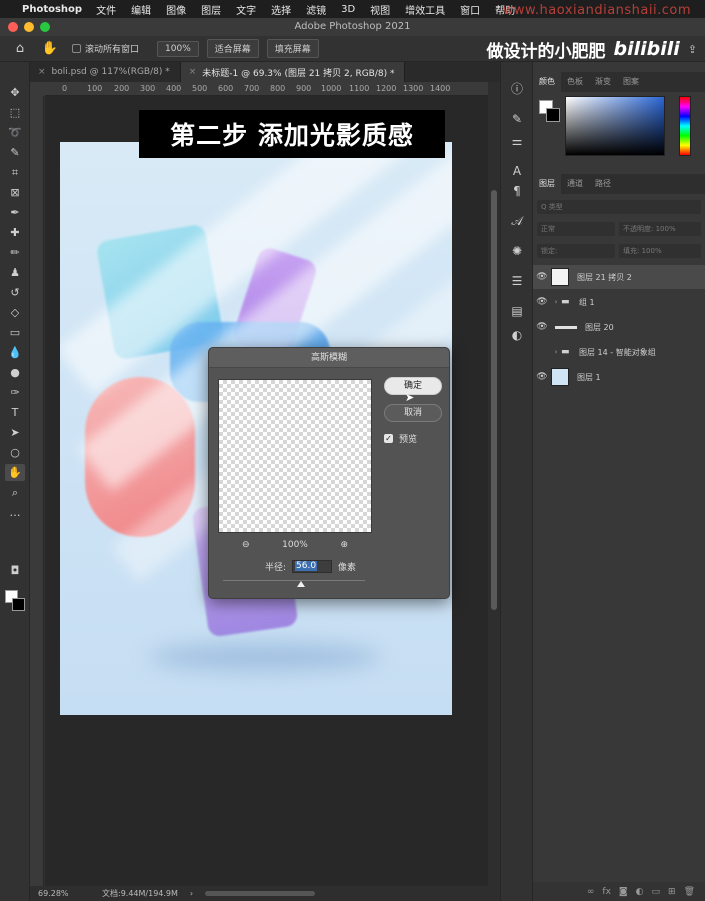 This screenshot has height=901, width=705. What do you see at coordinates (689, 892) in the screenshot?
I see `trash-icon: 🗑` at bounding box center [689, 892].